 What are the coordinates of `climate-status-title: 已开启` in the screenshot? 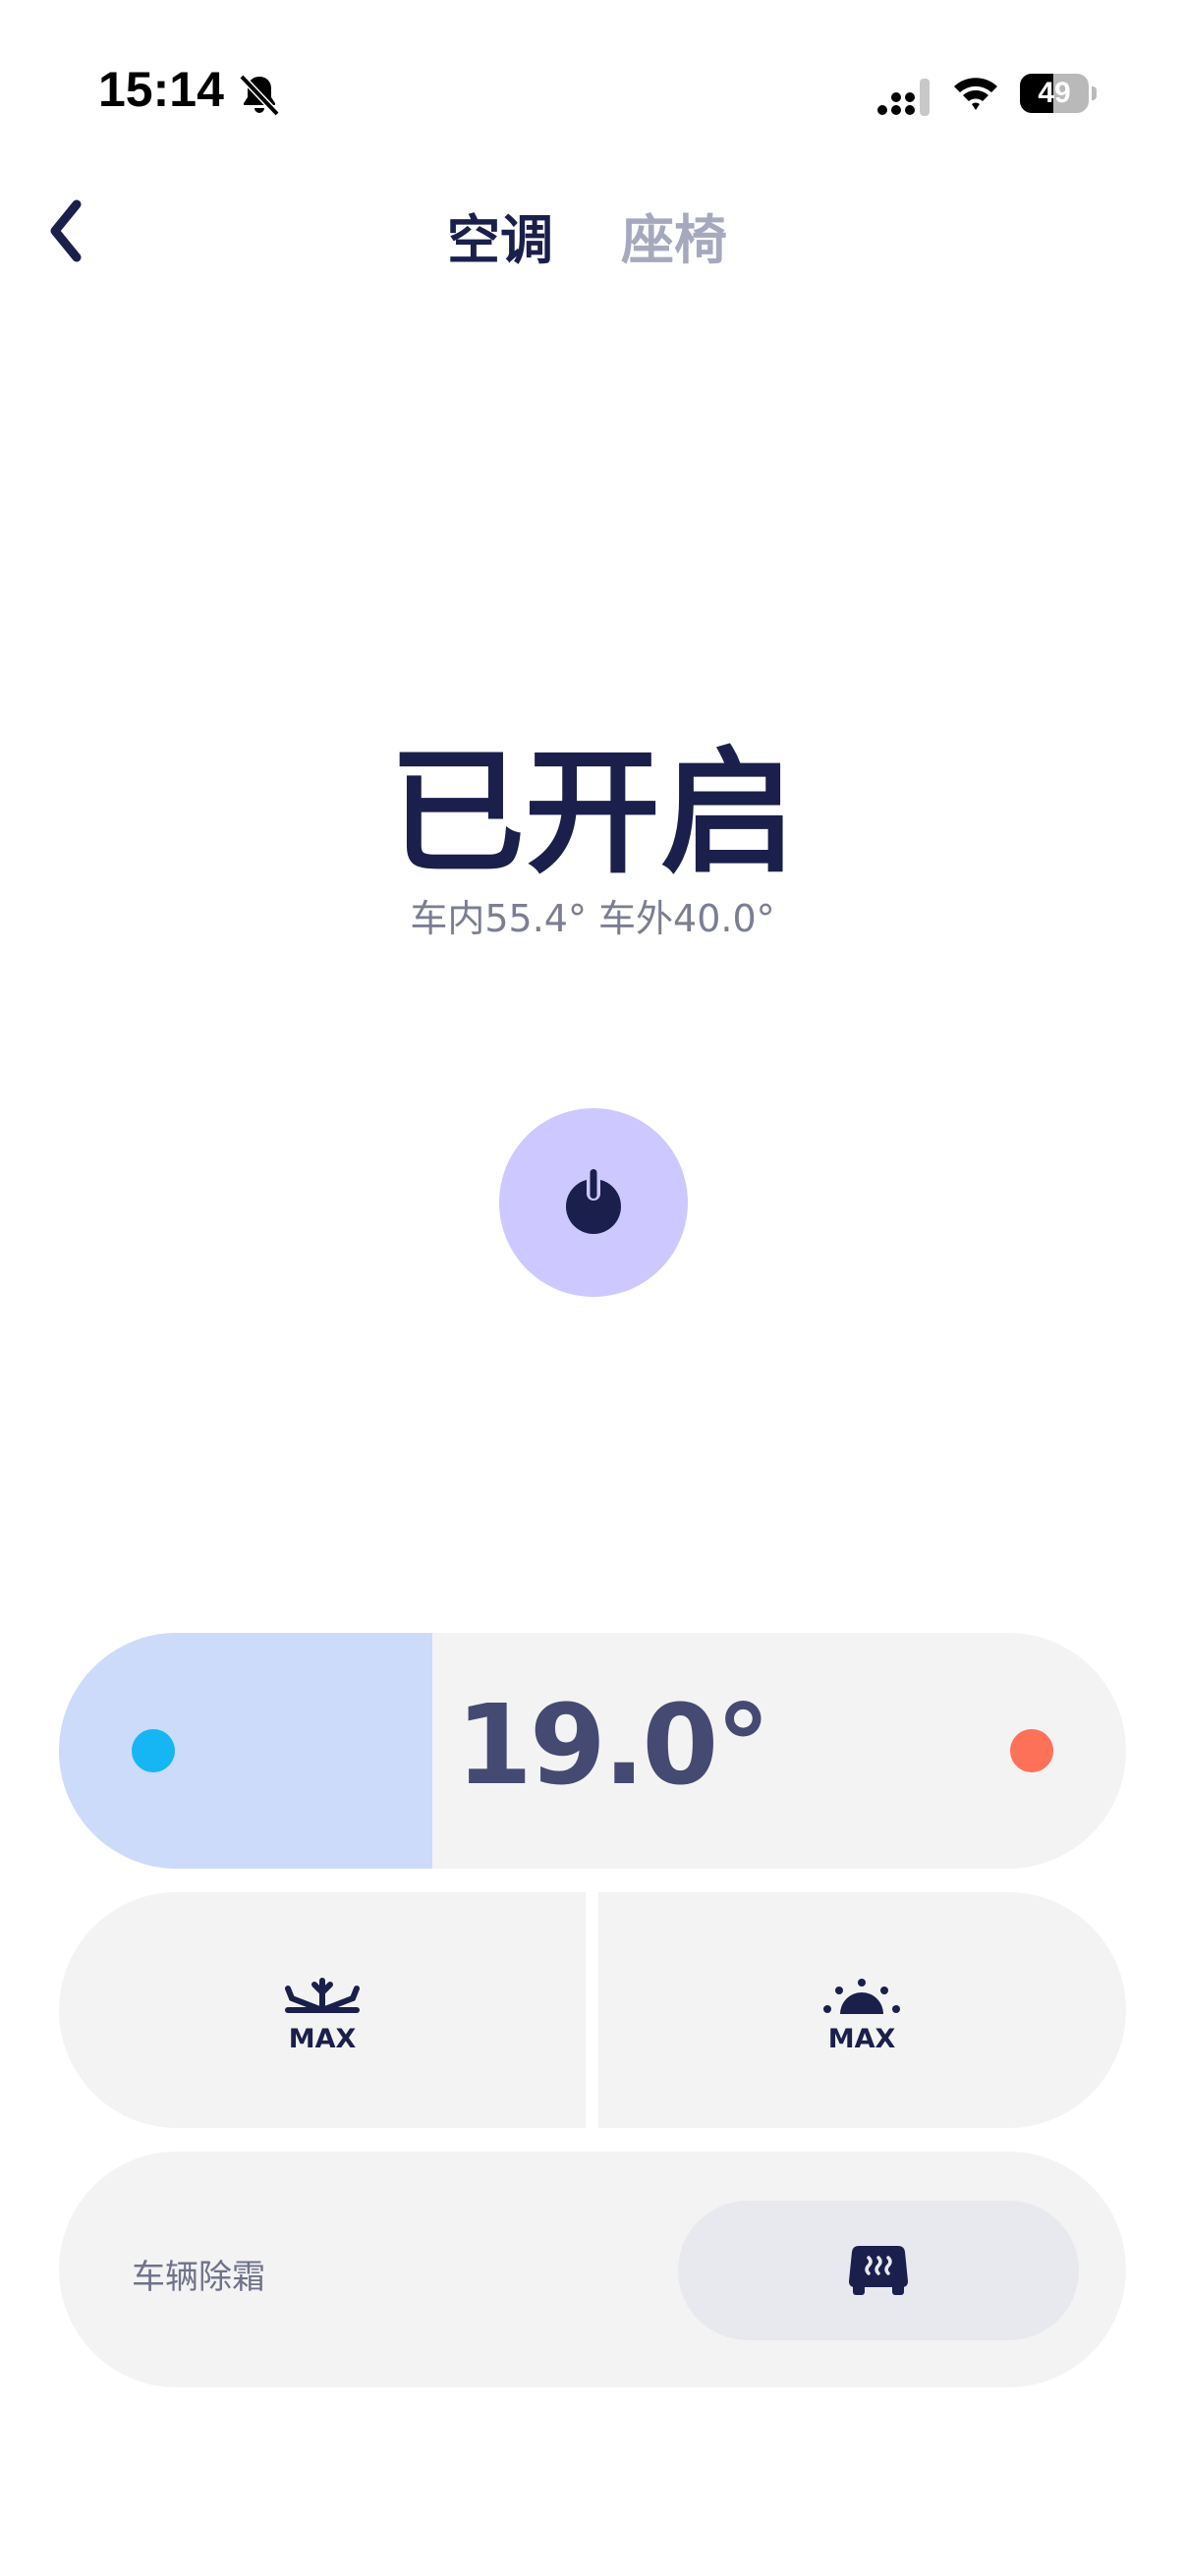 It's located at (592, 813).